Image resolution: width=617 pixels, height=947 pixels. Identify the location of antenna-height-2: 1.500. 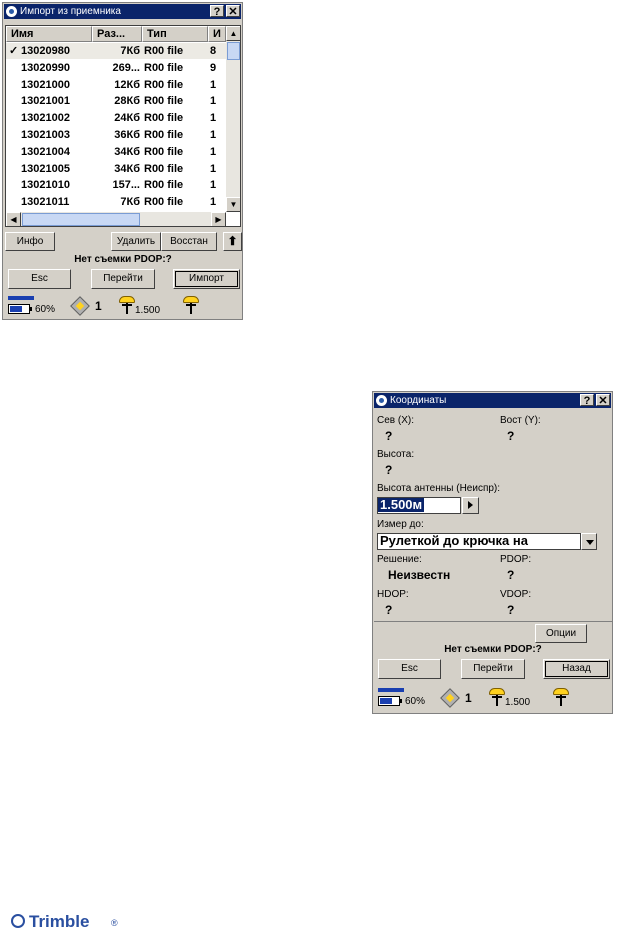
(518, 702).